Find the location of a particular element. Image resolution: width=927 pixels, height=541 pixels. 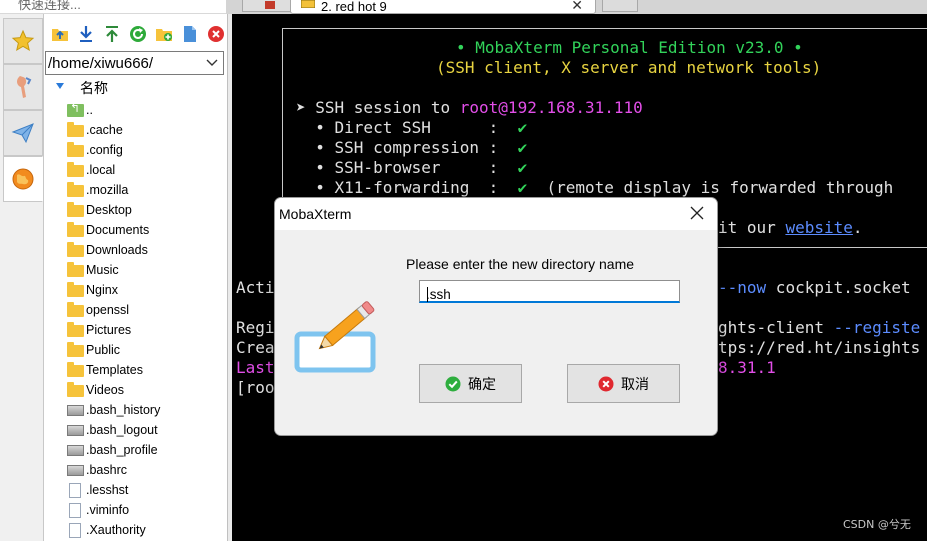

list-item: .mozilla is located at coordinates (147, 190).